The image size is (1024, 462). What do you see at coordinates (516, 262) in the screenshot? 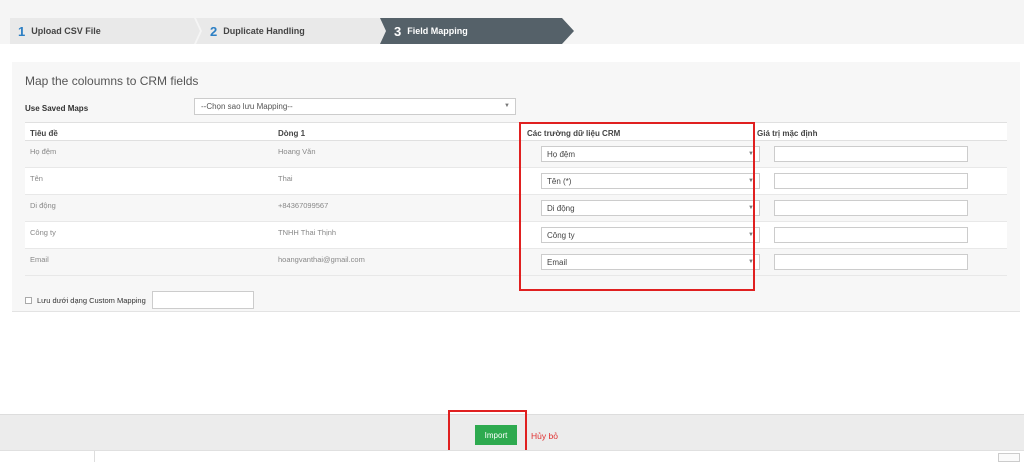
I see `table-row: Email hoangvanthai@gmail.com Email ▼` at bounding box center [516, 262].